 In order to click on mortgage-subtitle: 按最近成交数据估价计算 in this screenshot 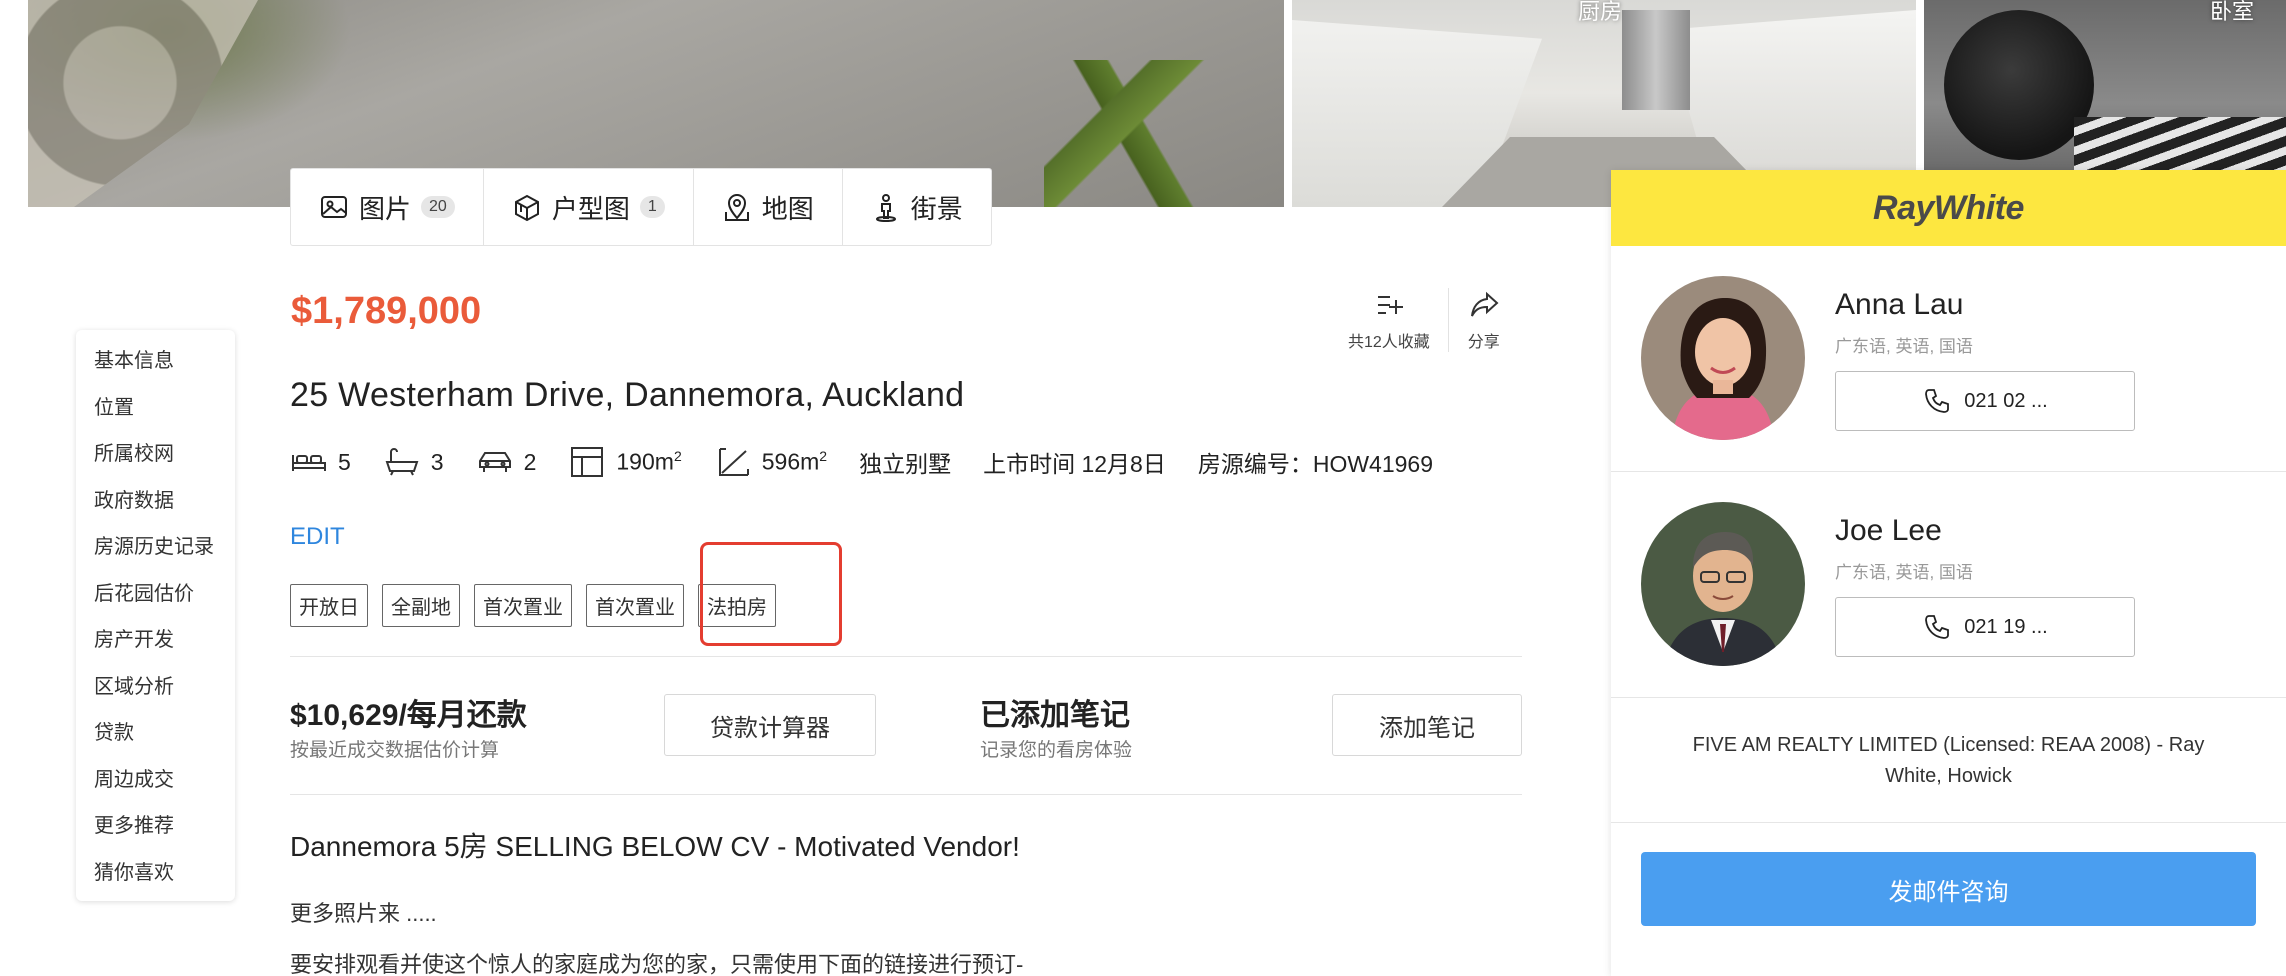, I will do `click(395, 750)`.